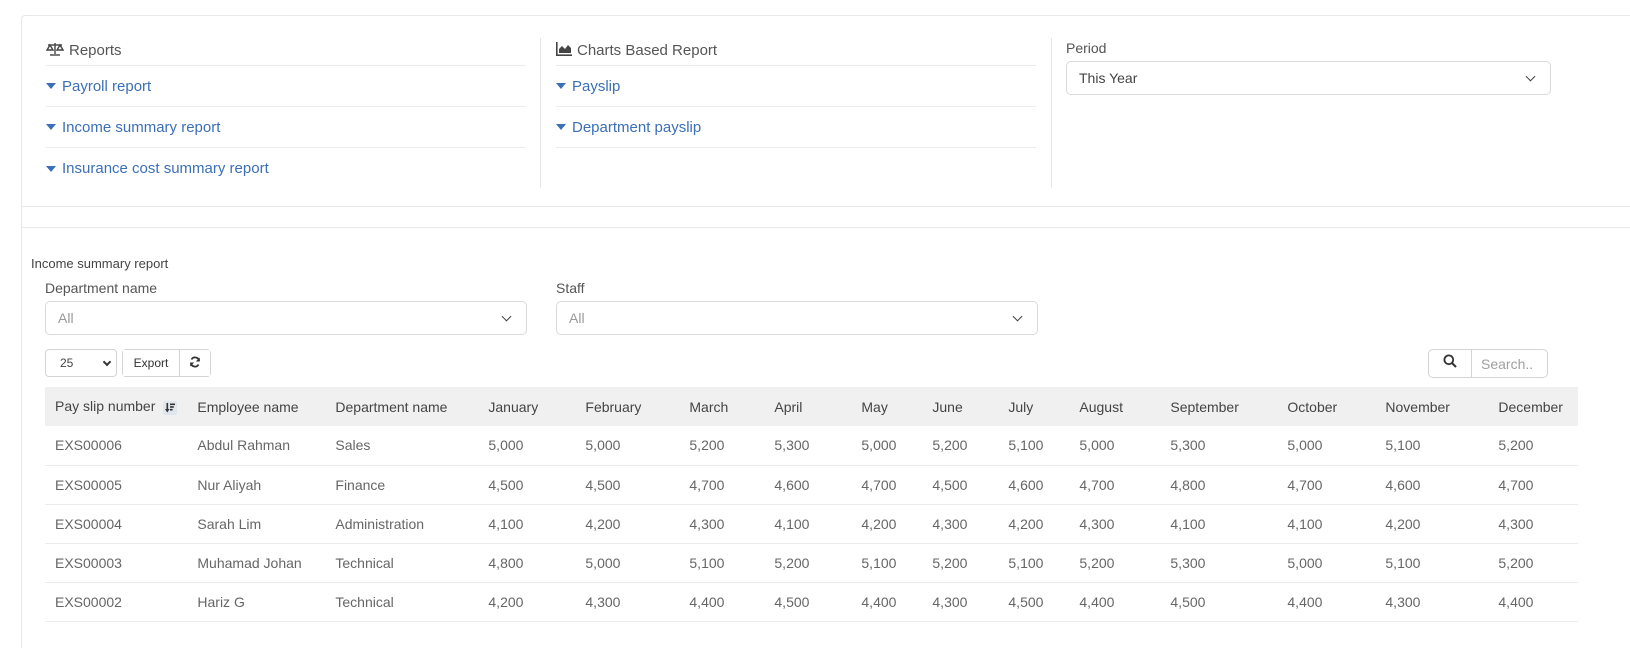  What do you see at coordinates (1115, 563) in the screenshot?
I see `cell-august: 5,200` at bounding box center [1115, 563].